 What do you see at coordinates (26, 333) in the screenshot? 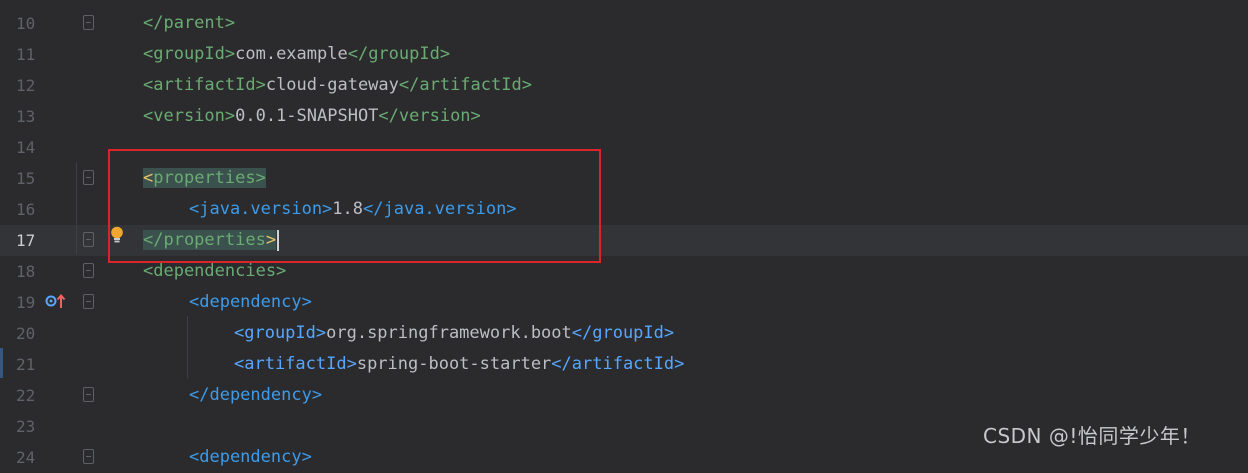
I see `line-number: 20` at bounding box center [26, 333].